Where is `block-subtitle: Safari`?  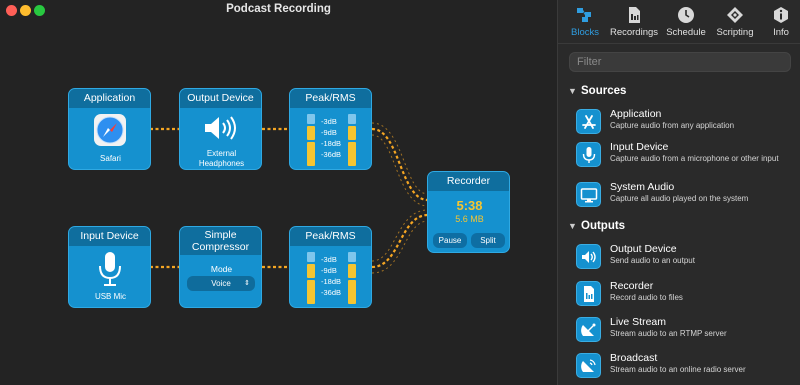 block-subtitle: Safari is located at coordinates (110, 158).